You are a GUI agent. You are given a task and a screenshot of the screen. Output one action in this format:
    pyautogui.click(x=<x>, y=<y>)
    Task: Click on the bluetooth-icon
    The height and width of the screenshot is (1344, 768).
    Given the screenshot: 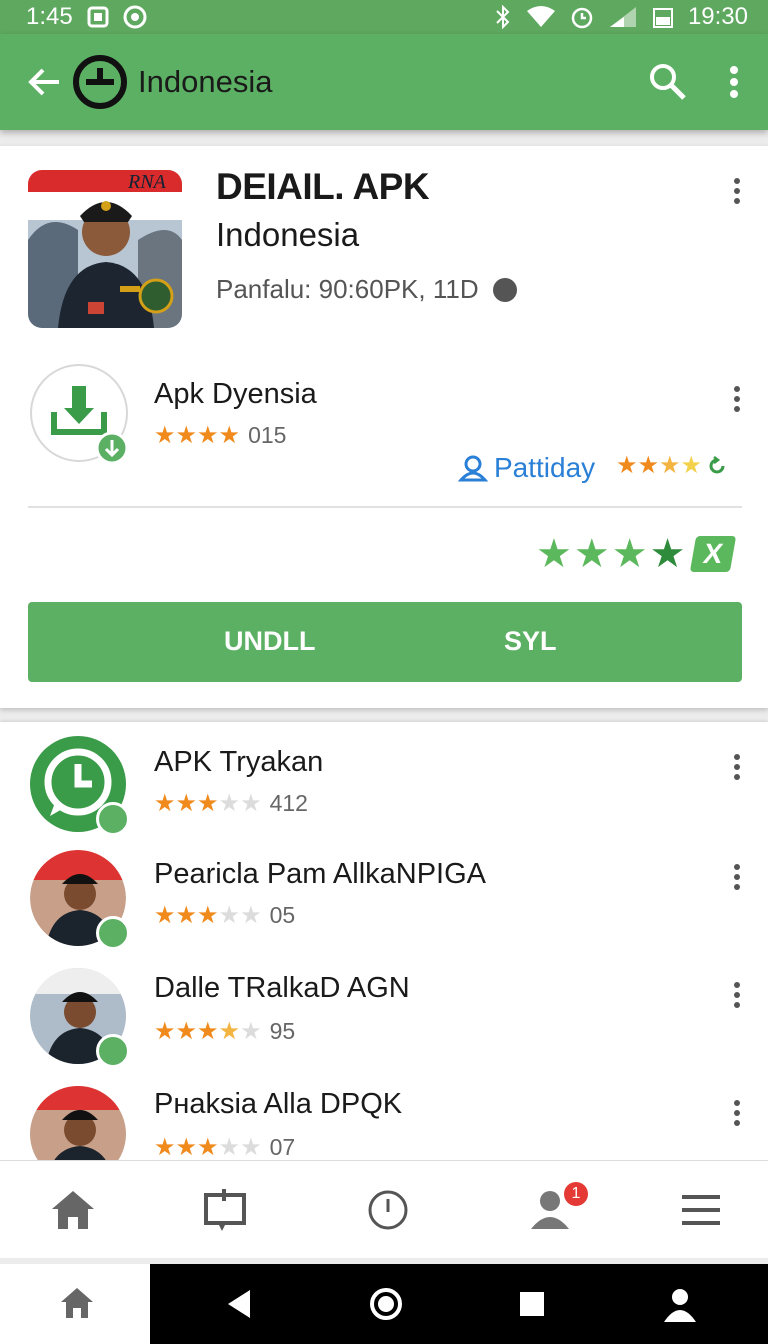 What is the action you would take?
    pyautogui.click(x=503, y=17)
    